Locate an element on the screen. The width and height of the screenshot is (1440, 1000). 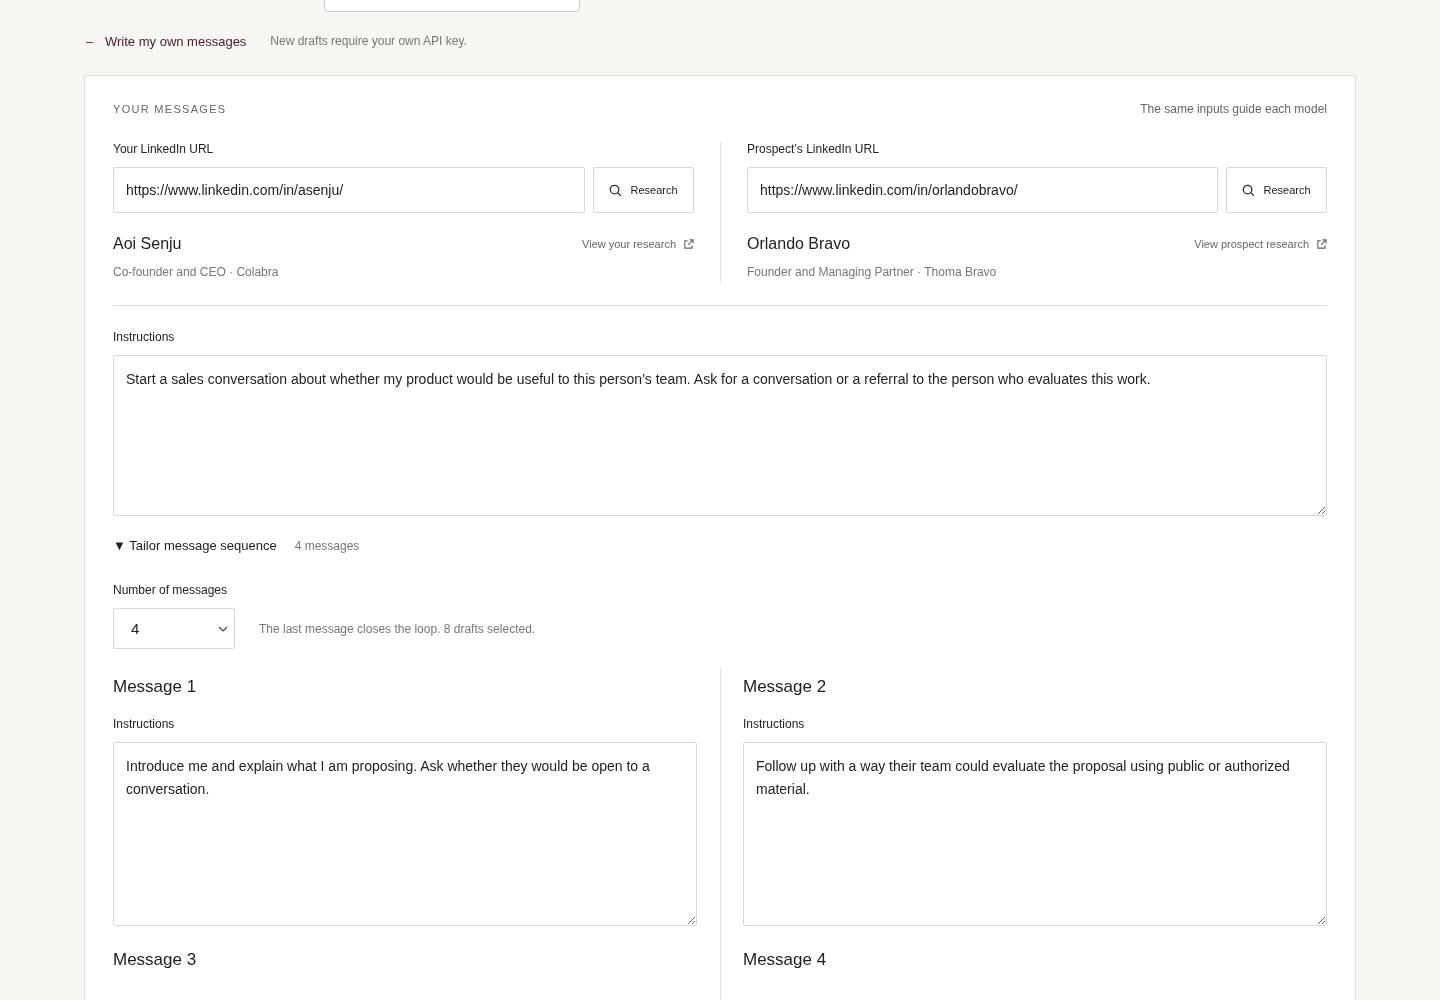
write-own-link: Write my own messages is located at coordinates (176, 41).